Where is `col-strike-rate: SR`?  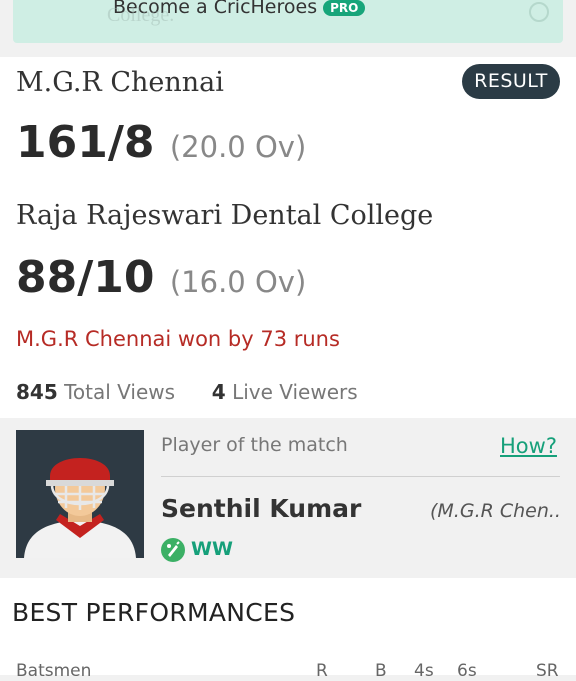
col-strike-rate: SR is located at coordinates (547, 671).